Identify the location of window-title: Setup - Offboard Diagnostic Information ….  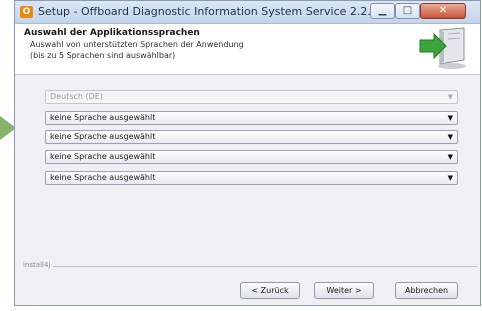
(208, 11).